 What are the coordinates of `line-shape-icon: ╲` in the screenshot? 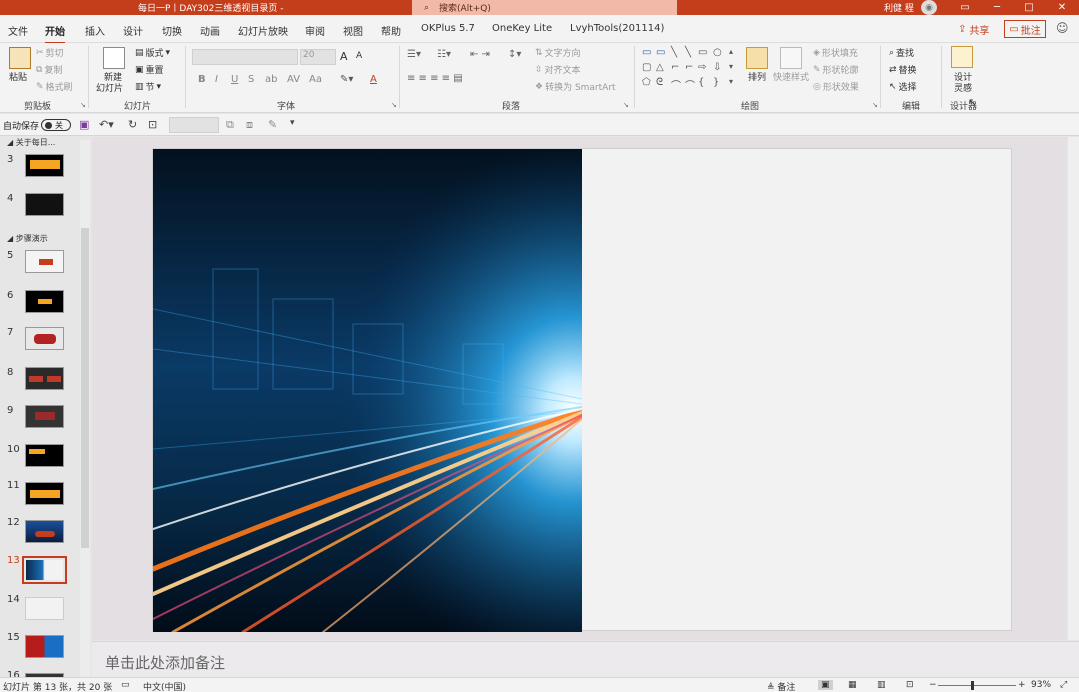 It's located at (674, 52).